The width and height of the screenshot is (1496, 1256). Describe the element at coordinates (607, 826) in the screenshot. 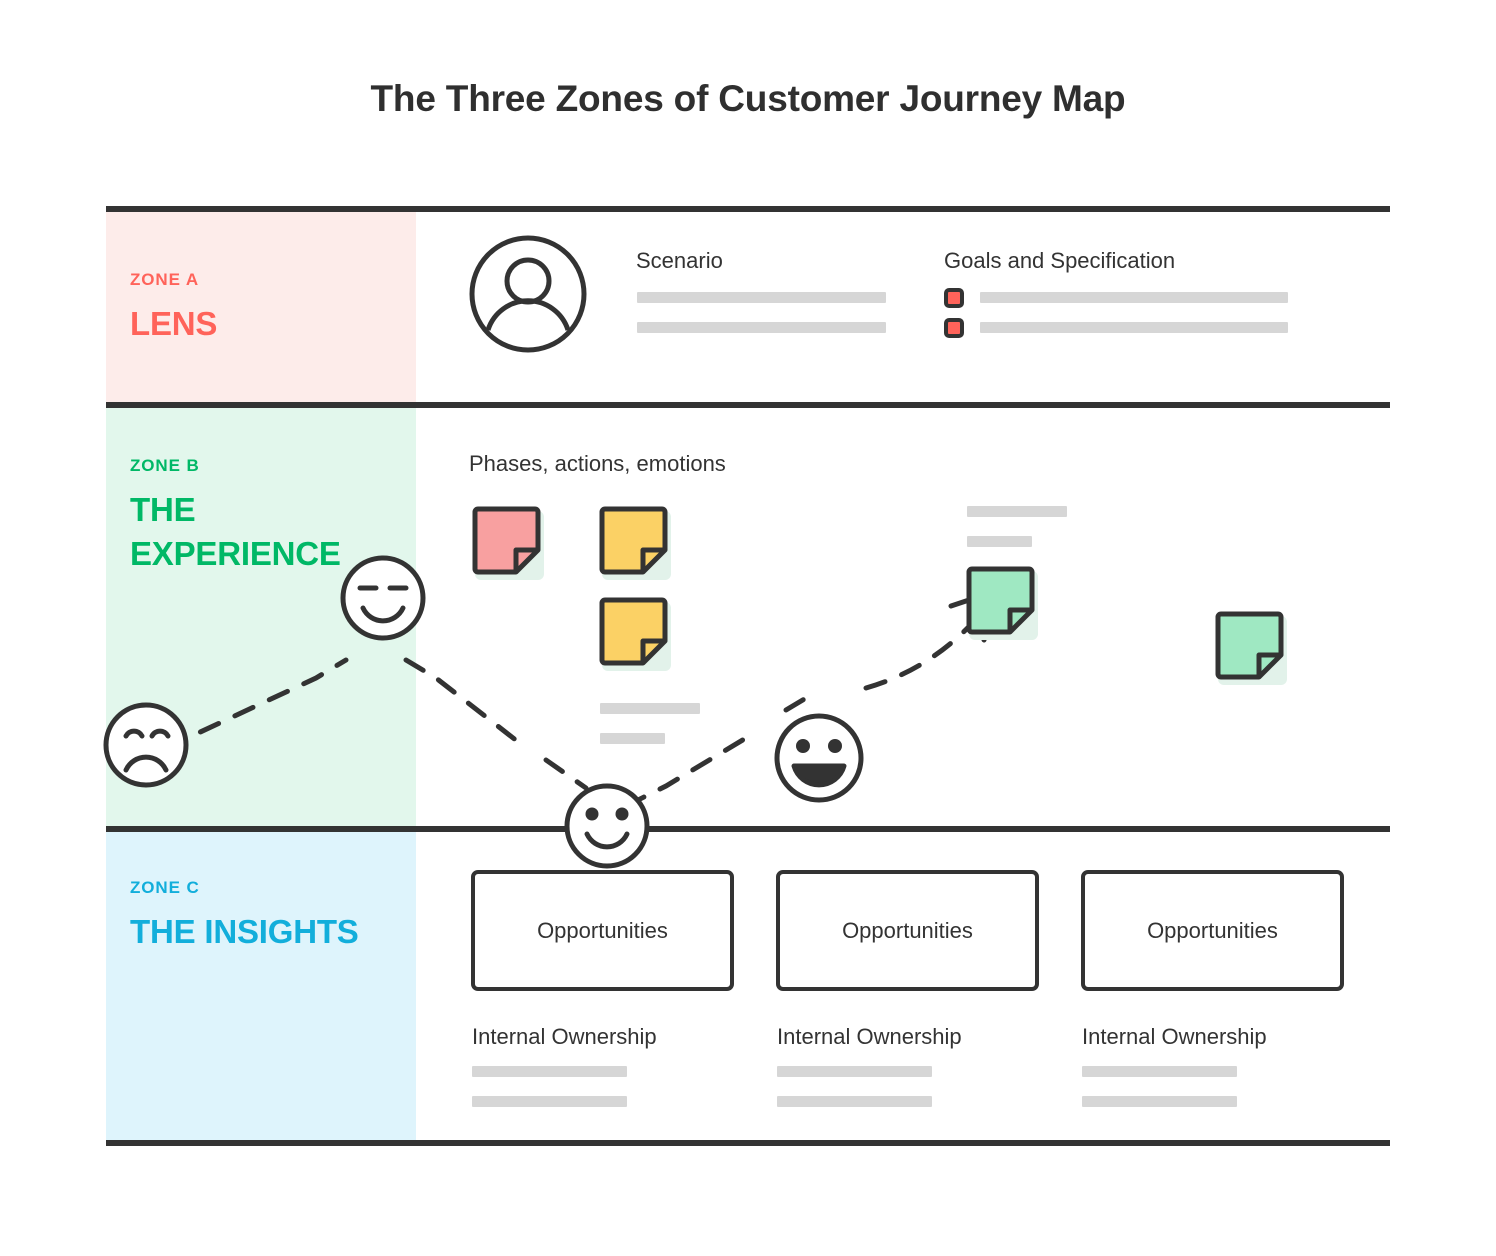

I see `happy-face-icon` at that location.